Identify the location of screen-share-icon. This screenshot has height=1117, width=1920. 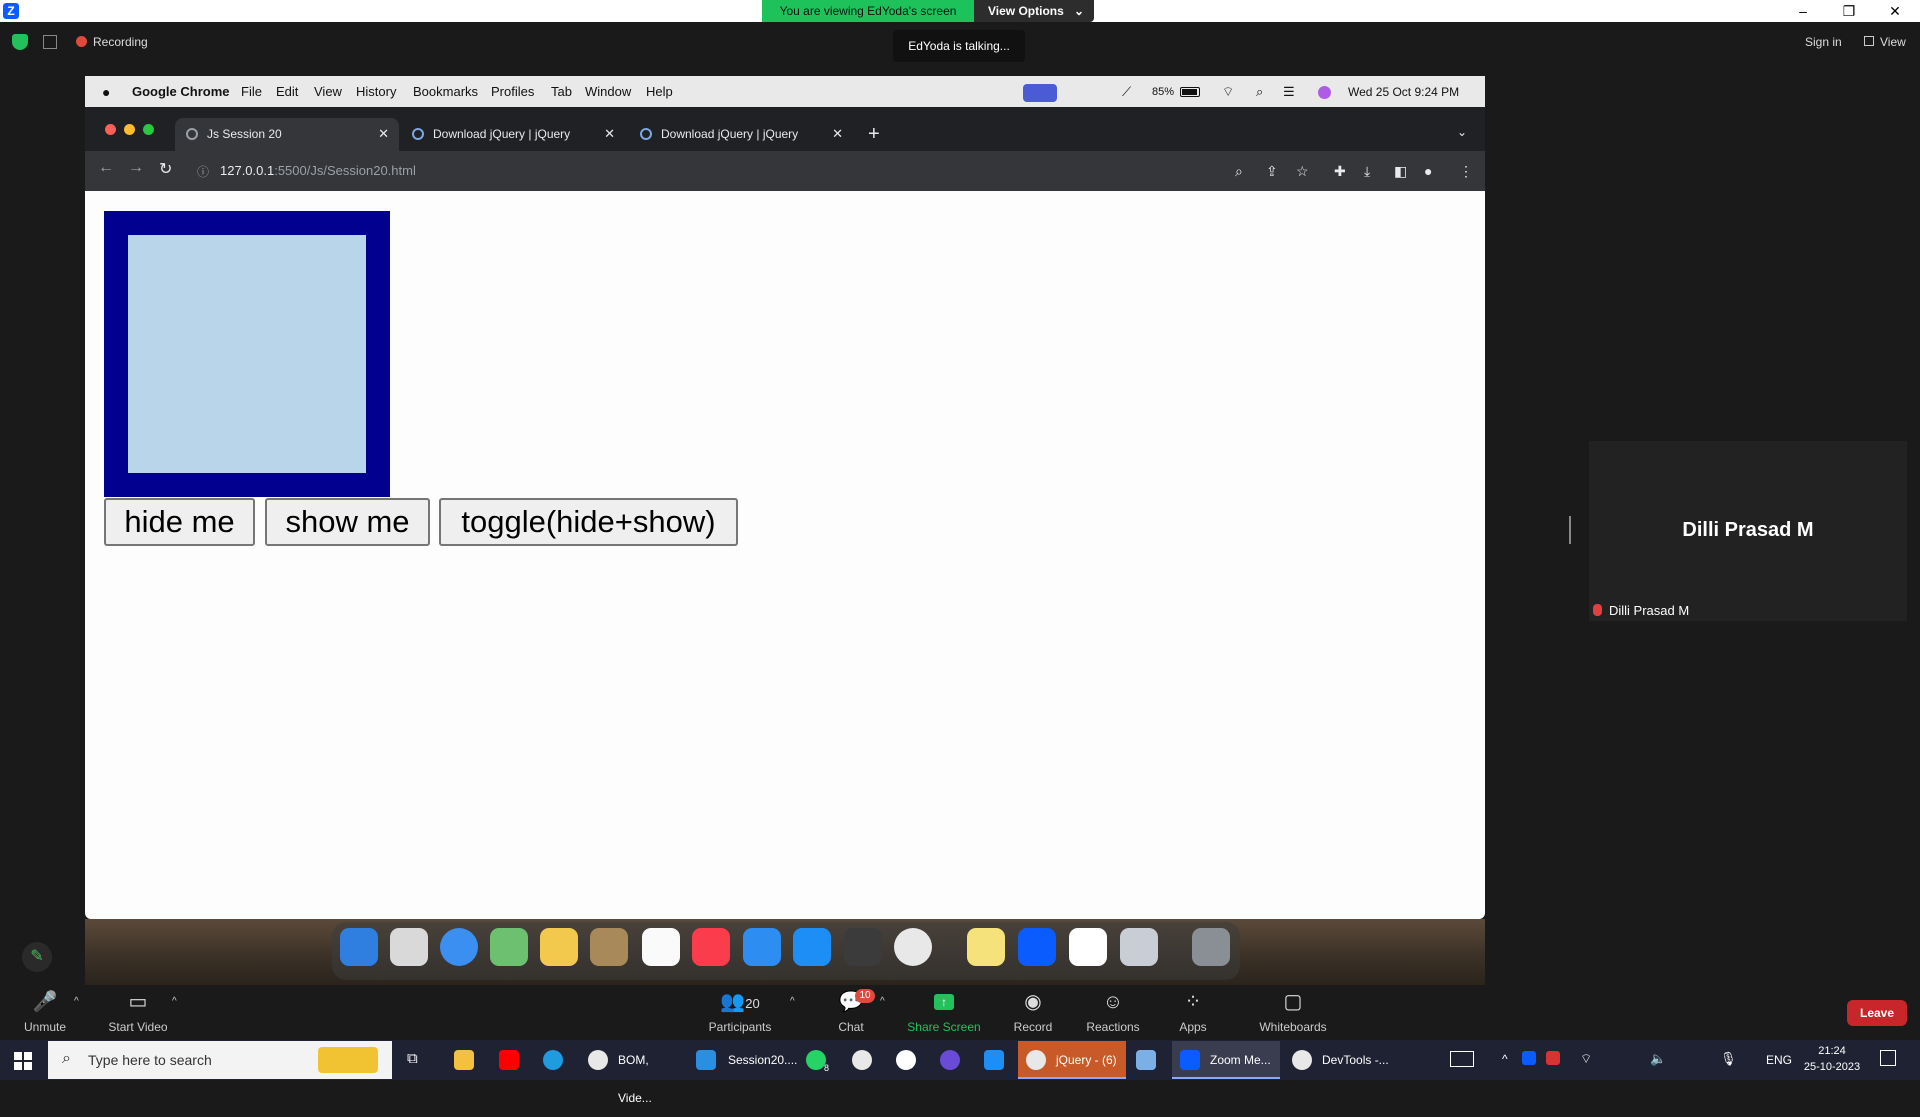
(1040, 93).